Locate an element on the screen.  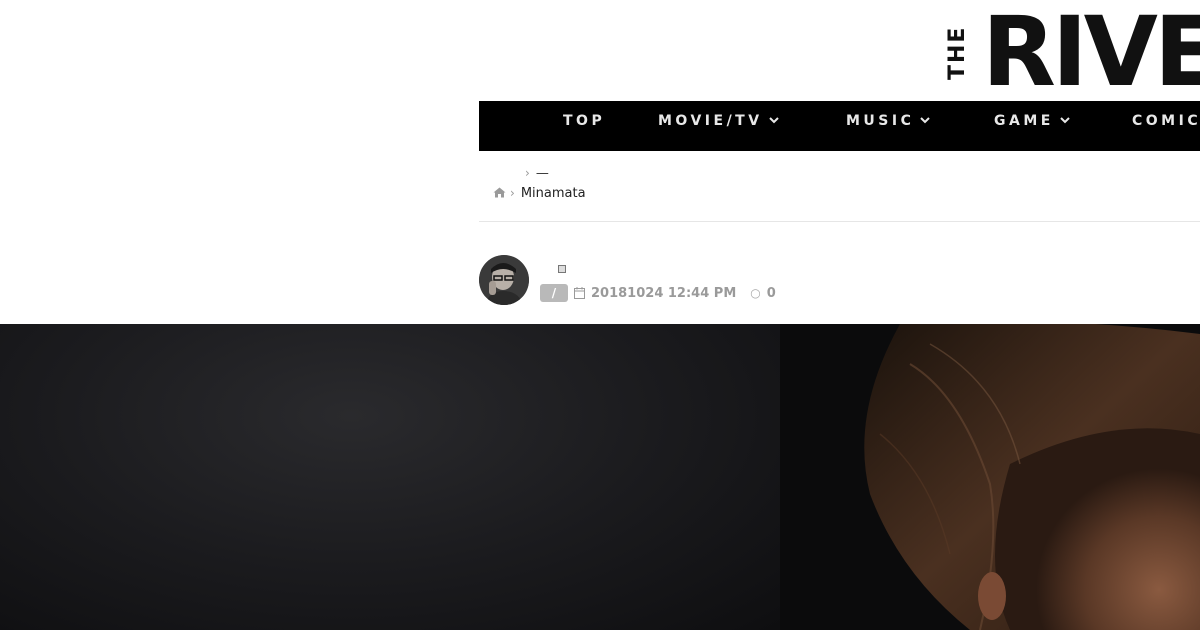
nav-item-comic: COMIC is located at coordinates (1166, 126).